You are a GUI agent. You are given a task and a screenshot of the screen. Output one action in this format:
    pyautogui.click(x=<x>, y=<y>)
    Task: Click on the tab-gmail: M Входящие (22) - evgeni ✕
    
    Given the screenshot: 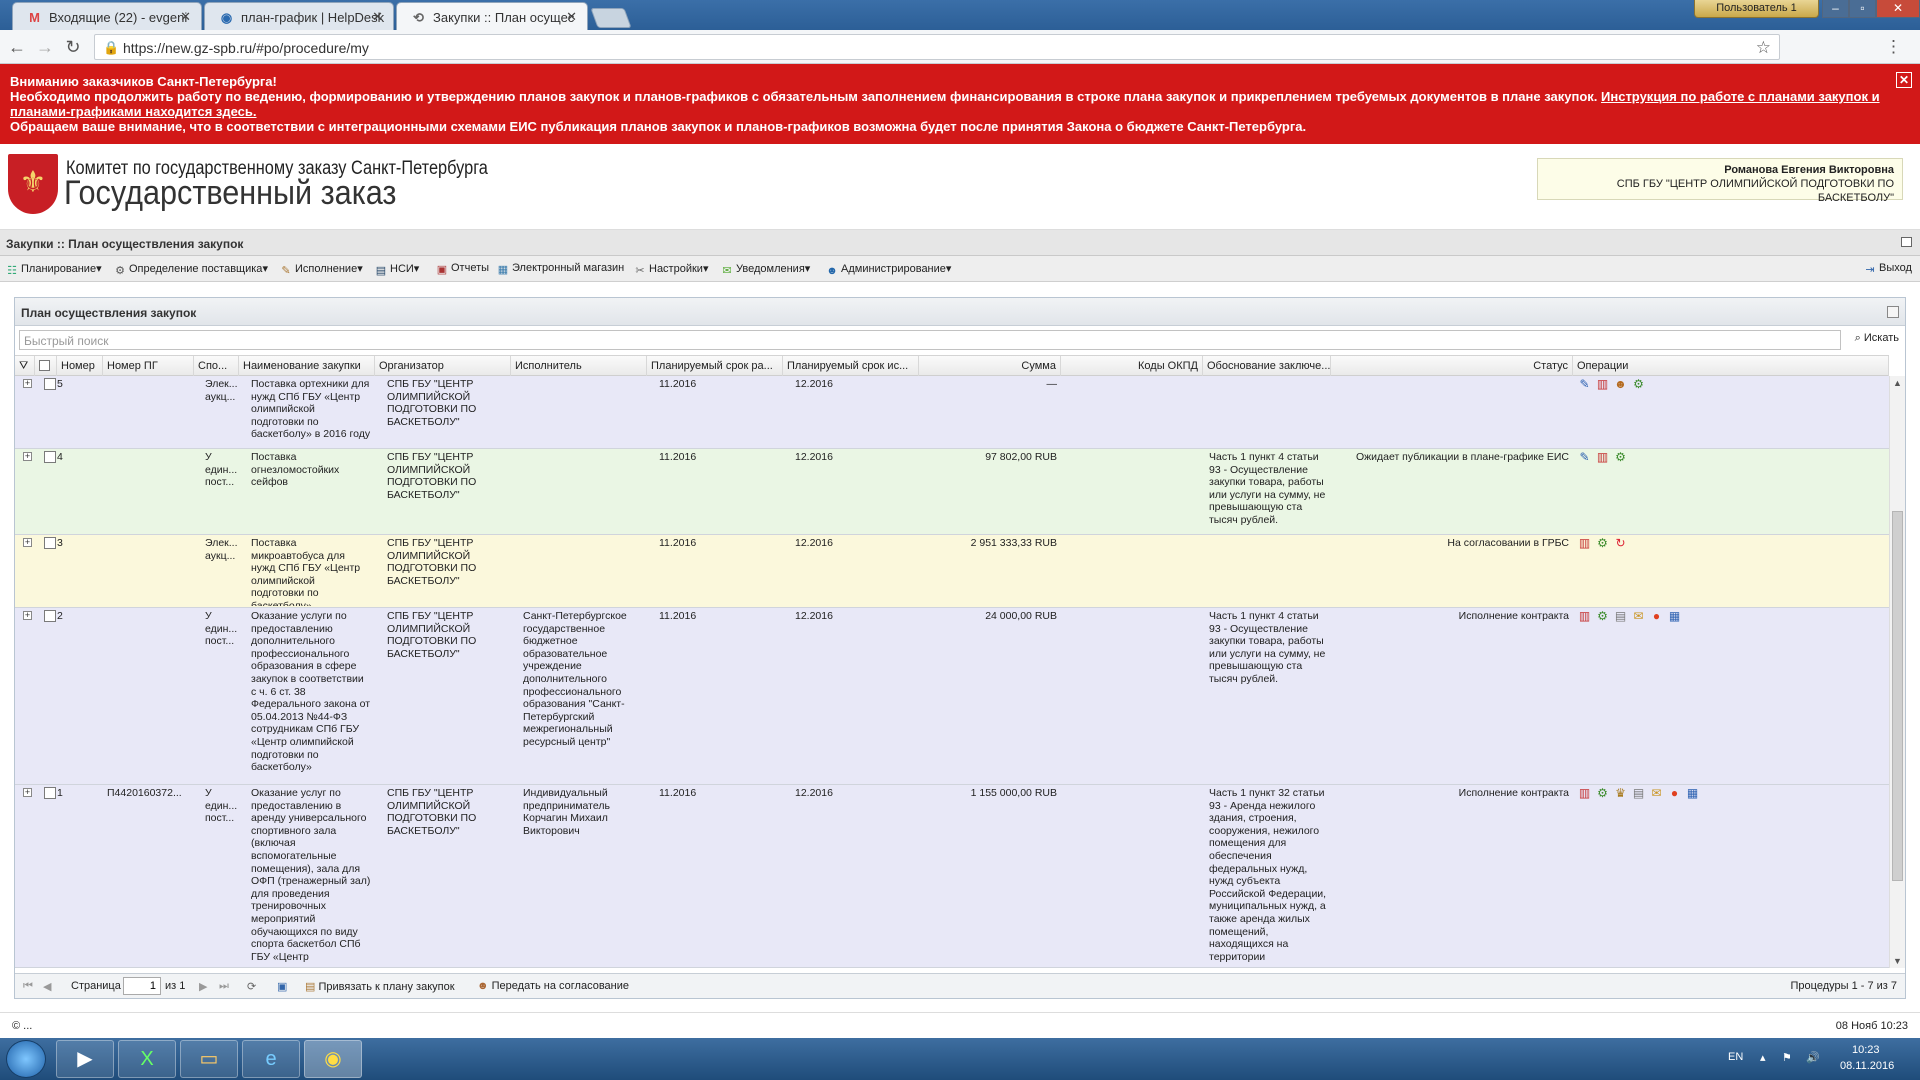 What is the action you would take?
    pyautogui.click(x=107, y=16)
    